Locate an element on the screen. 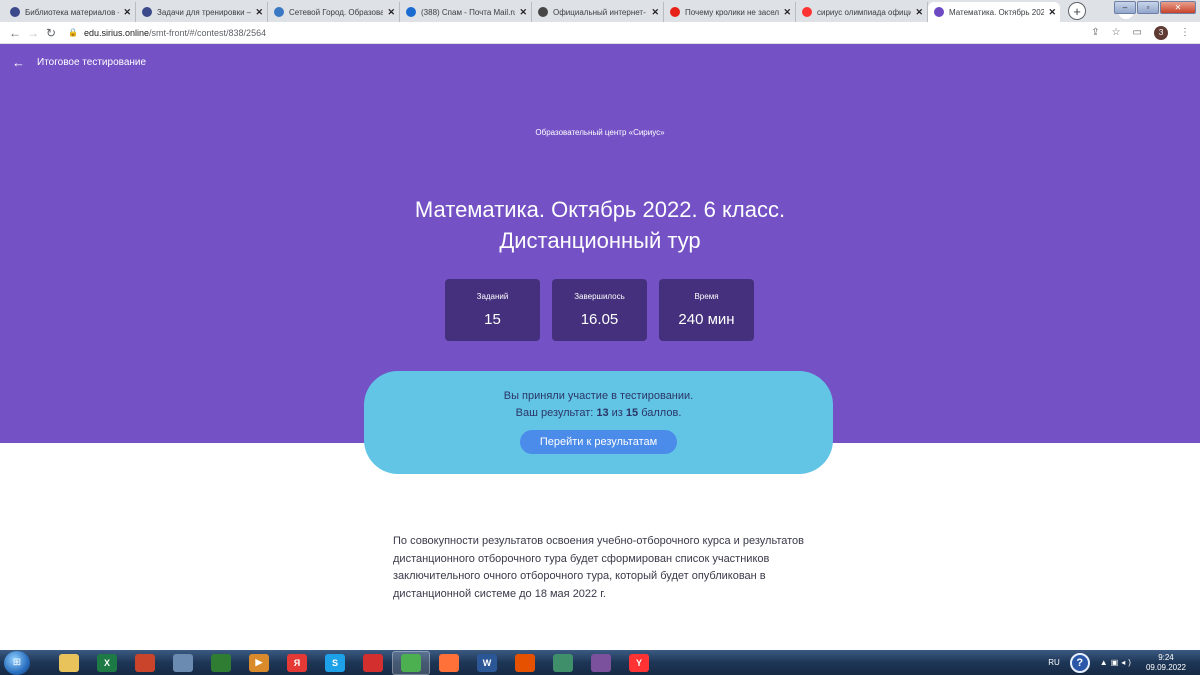 This screenshot has height=675, width=1200. yandex-icon is located at coordinates (807, 12).